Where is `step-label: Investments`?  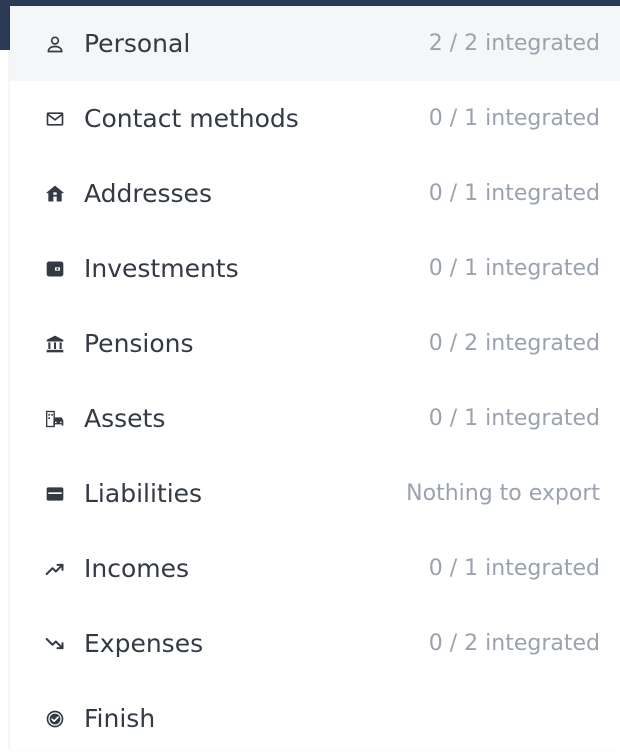
step-label: Investments is located at coordinates (161, 268).